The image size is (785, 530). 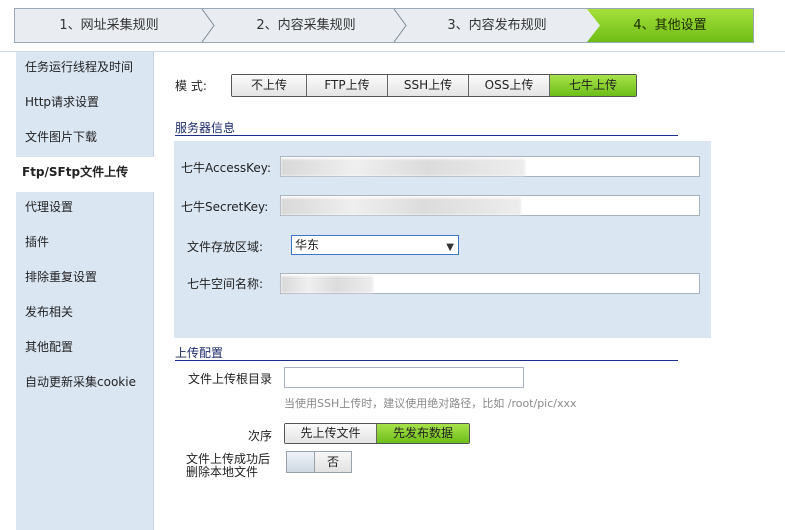 I want to click on sidebar-item-cookie: 自动更新采集cookie, so click(x=84, y=384).